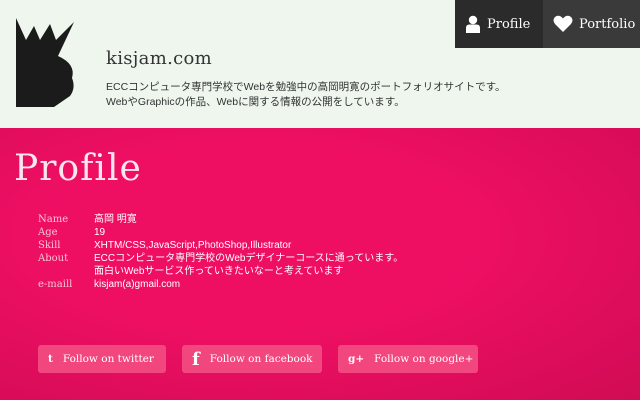  What do you see at coordinates (137, 284) in the screenshot?
I see `profile-value: kisjam(a)gmail.com` at bounding box center [137, 284].